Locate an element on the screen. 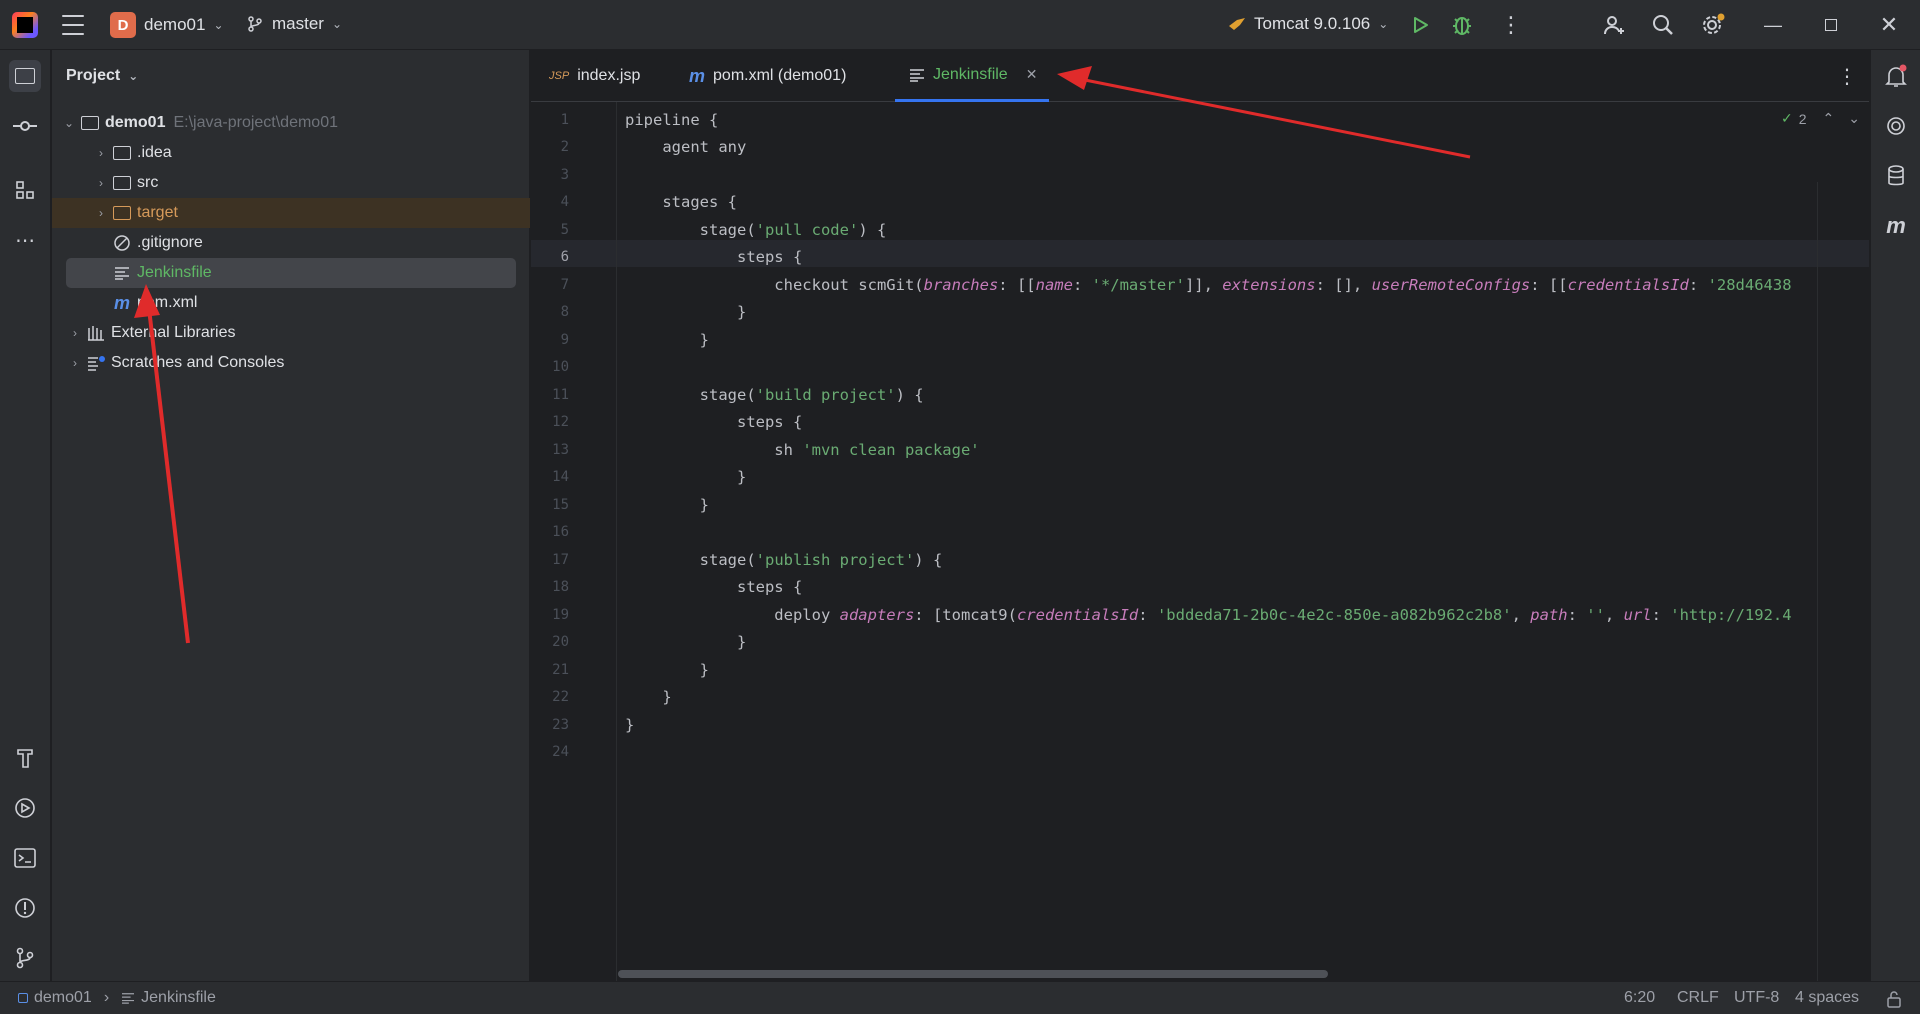 The width and height of the screenshot is (1920, 1014). project-path: E:\java-project\demo01 is located at coordinates (255, 122).